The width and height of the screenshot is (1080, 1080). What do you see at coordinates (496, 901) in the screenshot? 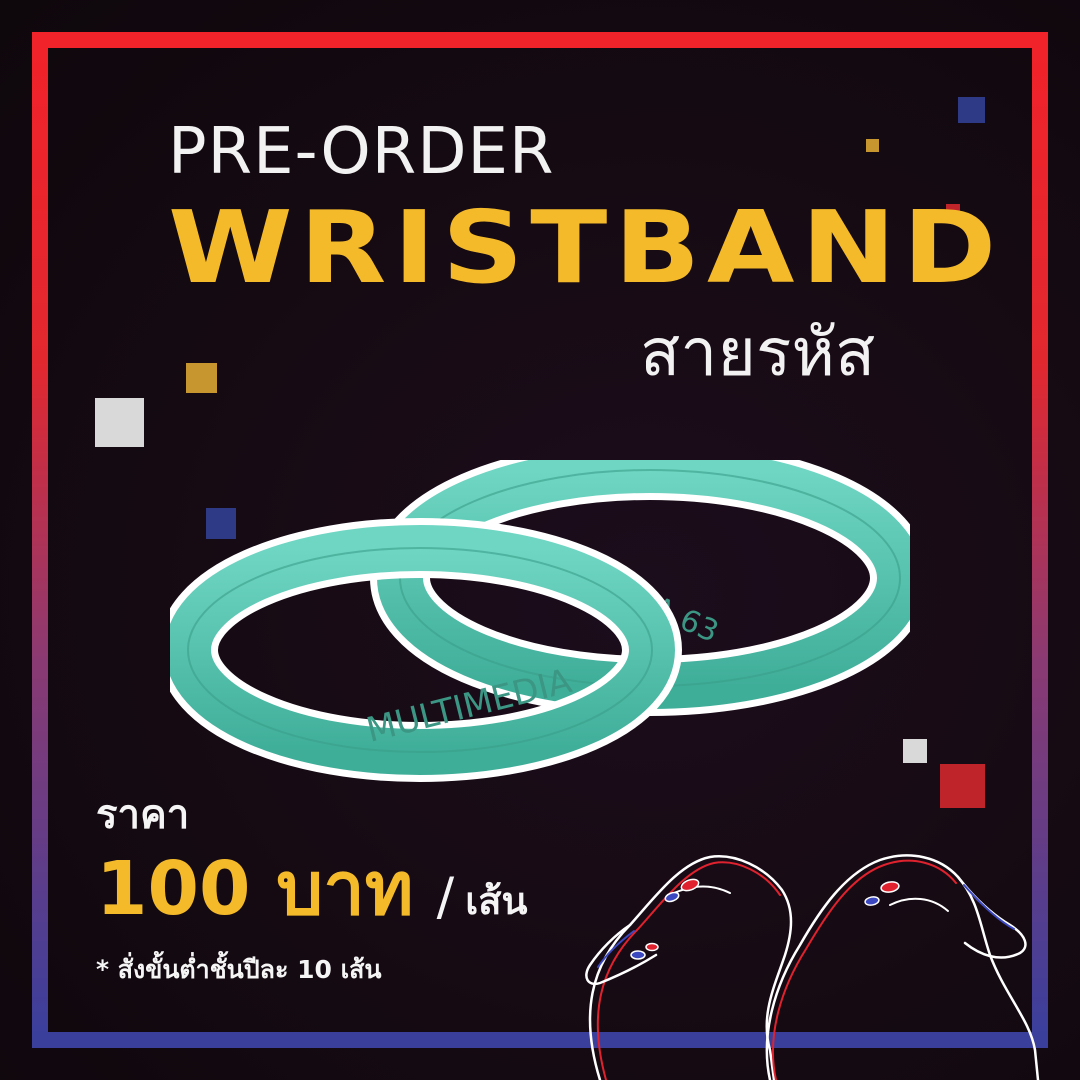
I see `price-unit: เส้น` at bounding box center [496, 901].